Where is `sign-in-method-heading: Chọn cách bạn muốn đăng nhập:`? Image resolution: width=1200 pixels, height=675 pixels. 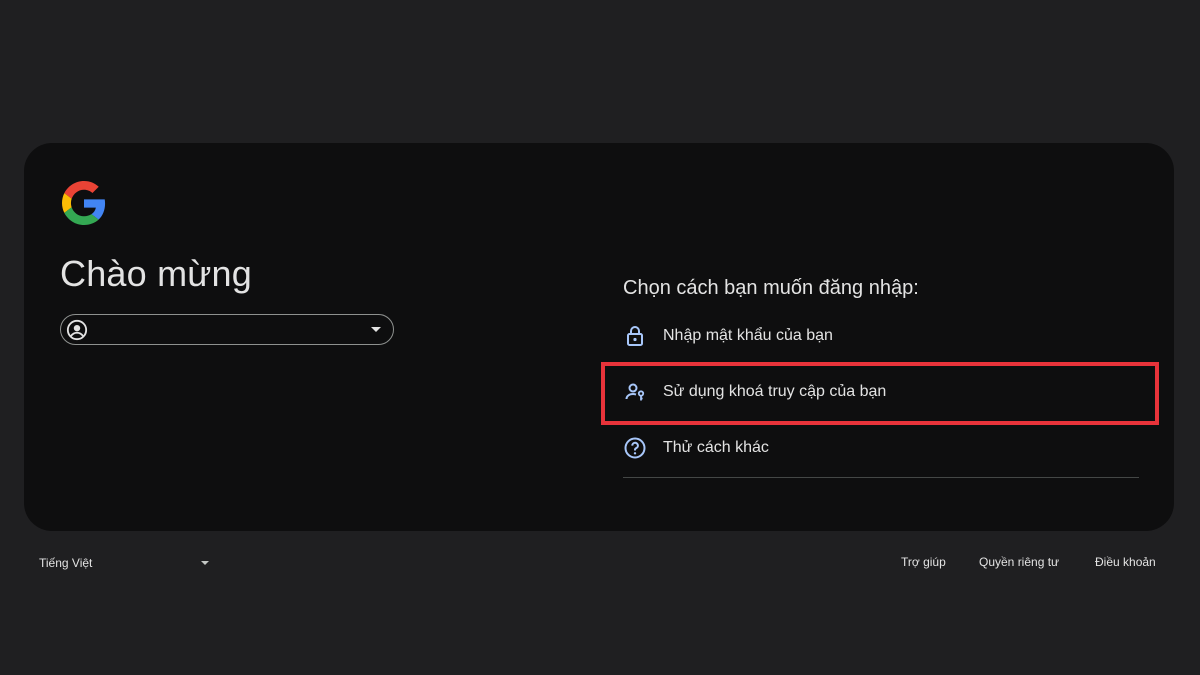 sign-in-method-heading: Chọn cách bạn muốn đăng nhập: is located at coordinates (771, 288).